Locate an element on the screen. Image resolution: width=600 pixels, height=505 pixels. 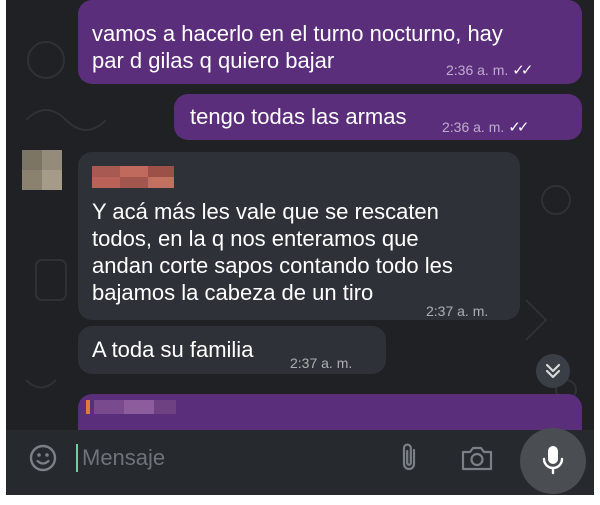
message-text: A toda su familia is located at coordinates (173, 349).